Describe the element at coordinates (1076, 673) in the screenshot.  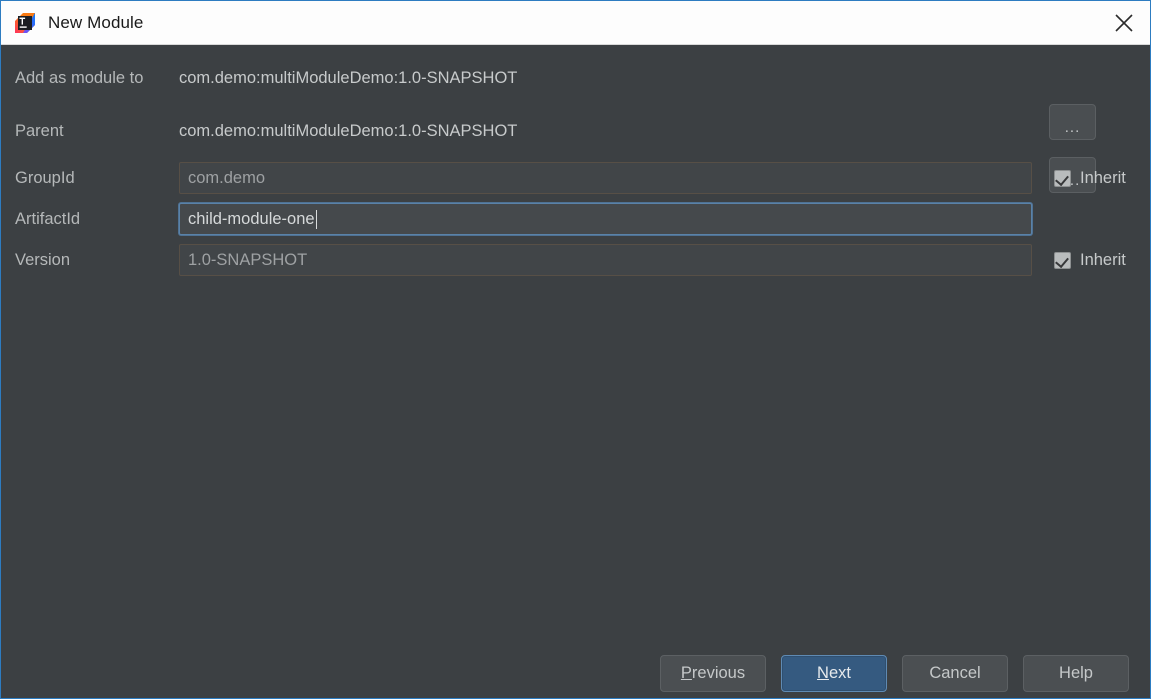
I see `help-button: Help` at that location.